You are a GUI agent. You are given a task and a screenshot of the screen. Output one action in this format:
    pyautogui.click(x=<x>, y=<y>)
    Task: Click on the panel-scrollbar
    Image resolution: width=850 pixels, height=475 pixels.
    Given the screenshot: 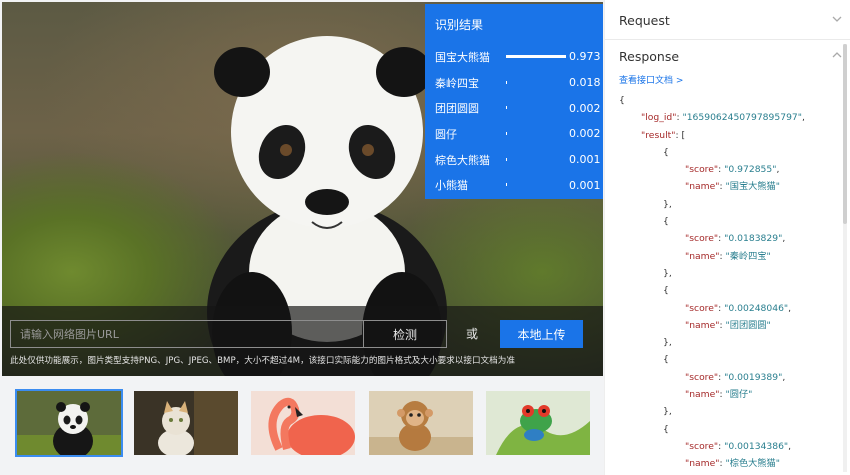 What is the action you would take?
    pyautogui.click(x=845, y=258)
    